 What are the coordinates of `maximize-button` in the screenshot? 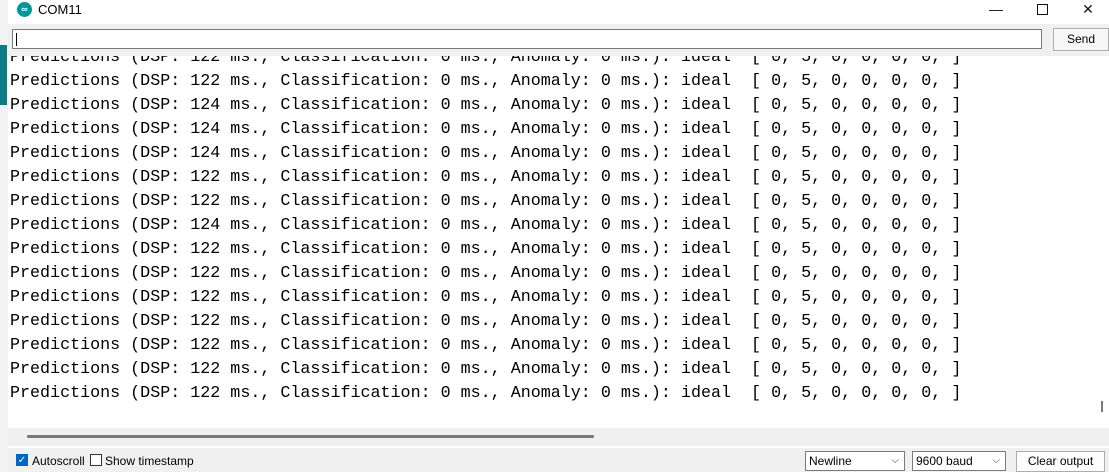 It's located at (1042, 10).